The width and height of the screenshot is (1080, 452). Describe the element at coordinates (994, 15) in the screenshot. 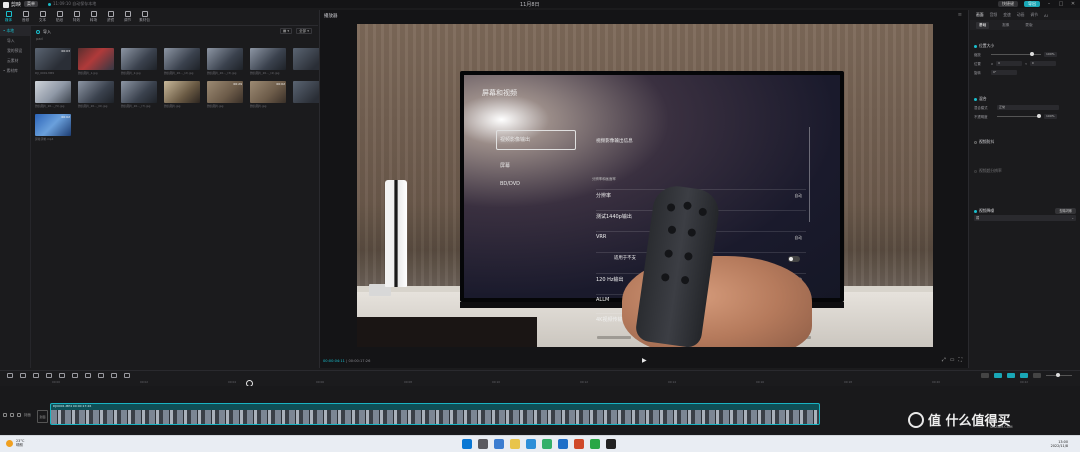

I see `properties-tab: 音频` at that location.